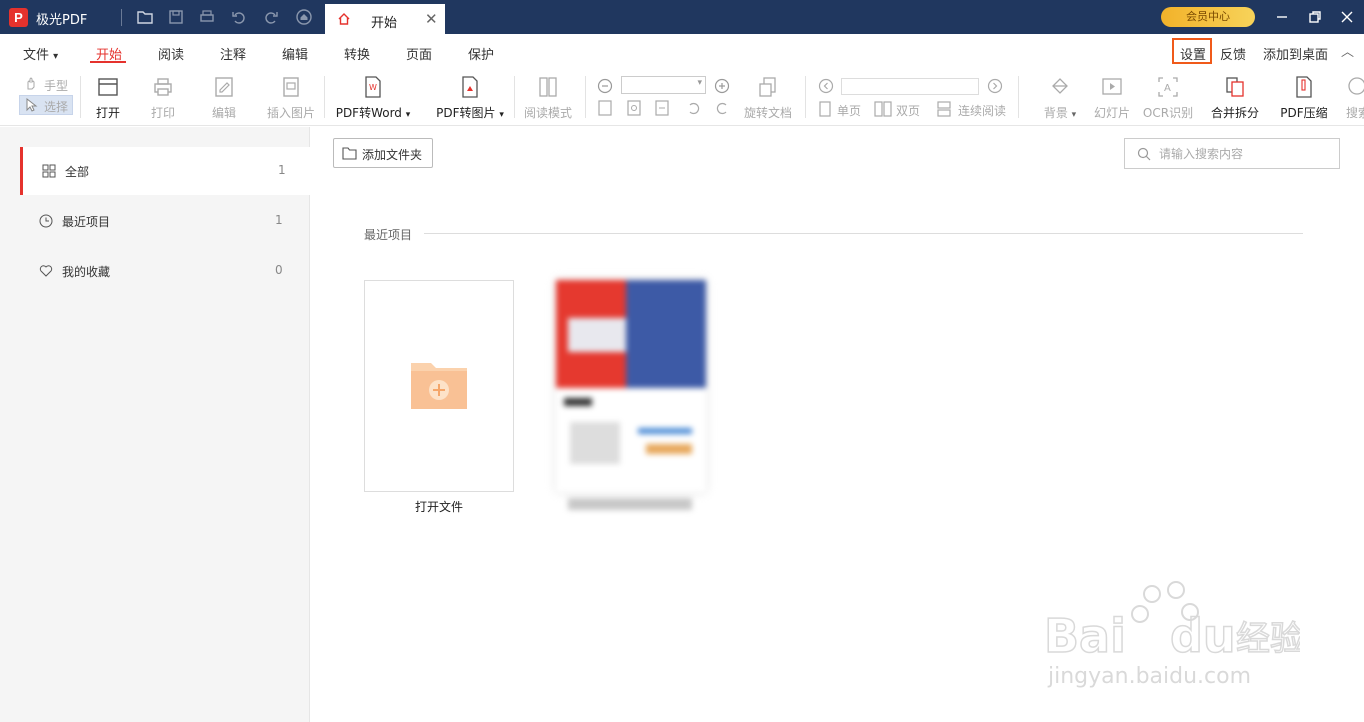 The height and width of the screenshot is (722, 1364). What do you see at coordinates (767, 87) in the screenshot?
I see `rotate-document-icon` at bounding box center [767, 87].